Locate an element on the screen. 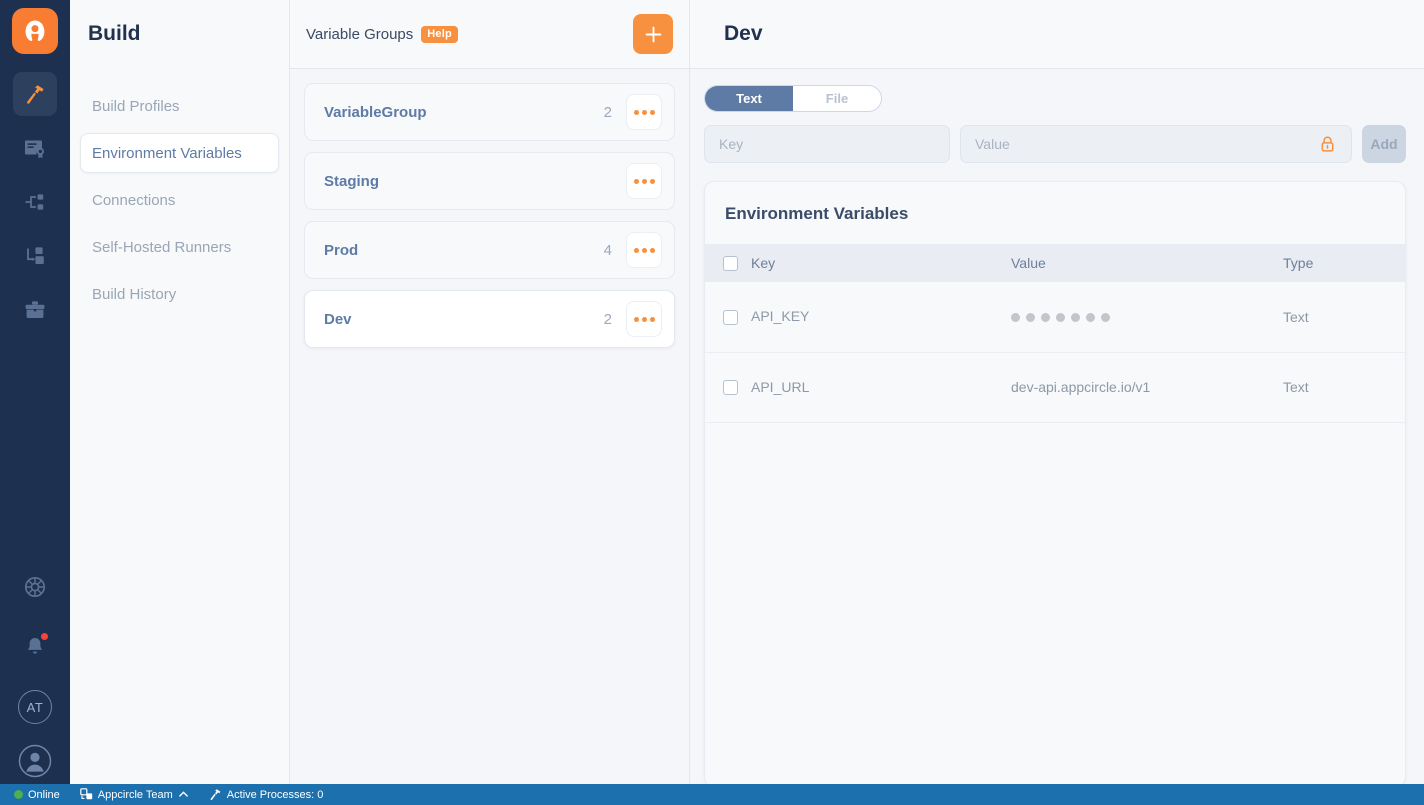  plus-icon is located at coordinates (653, 34).